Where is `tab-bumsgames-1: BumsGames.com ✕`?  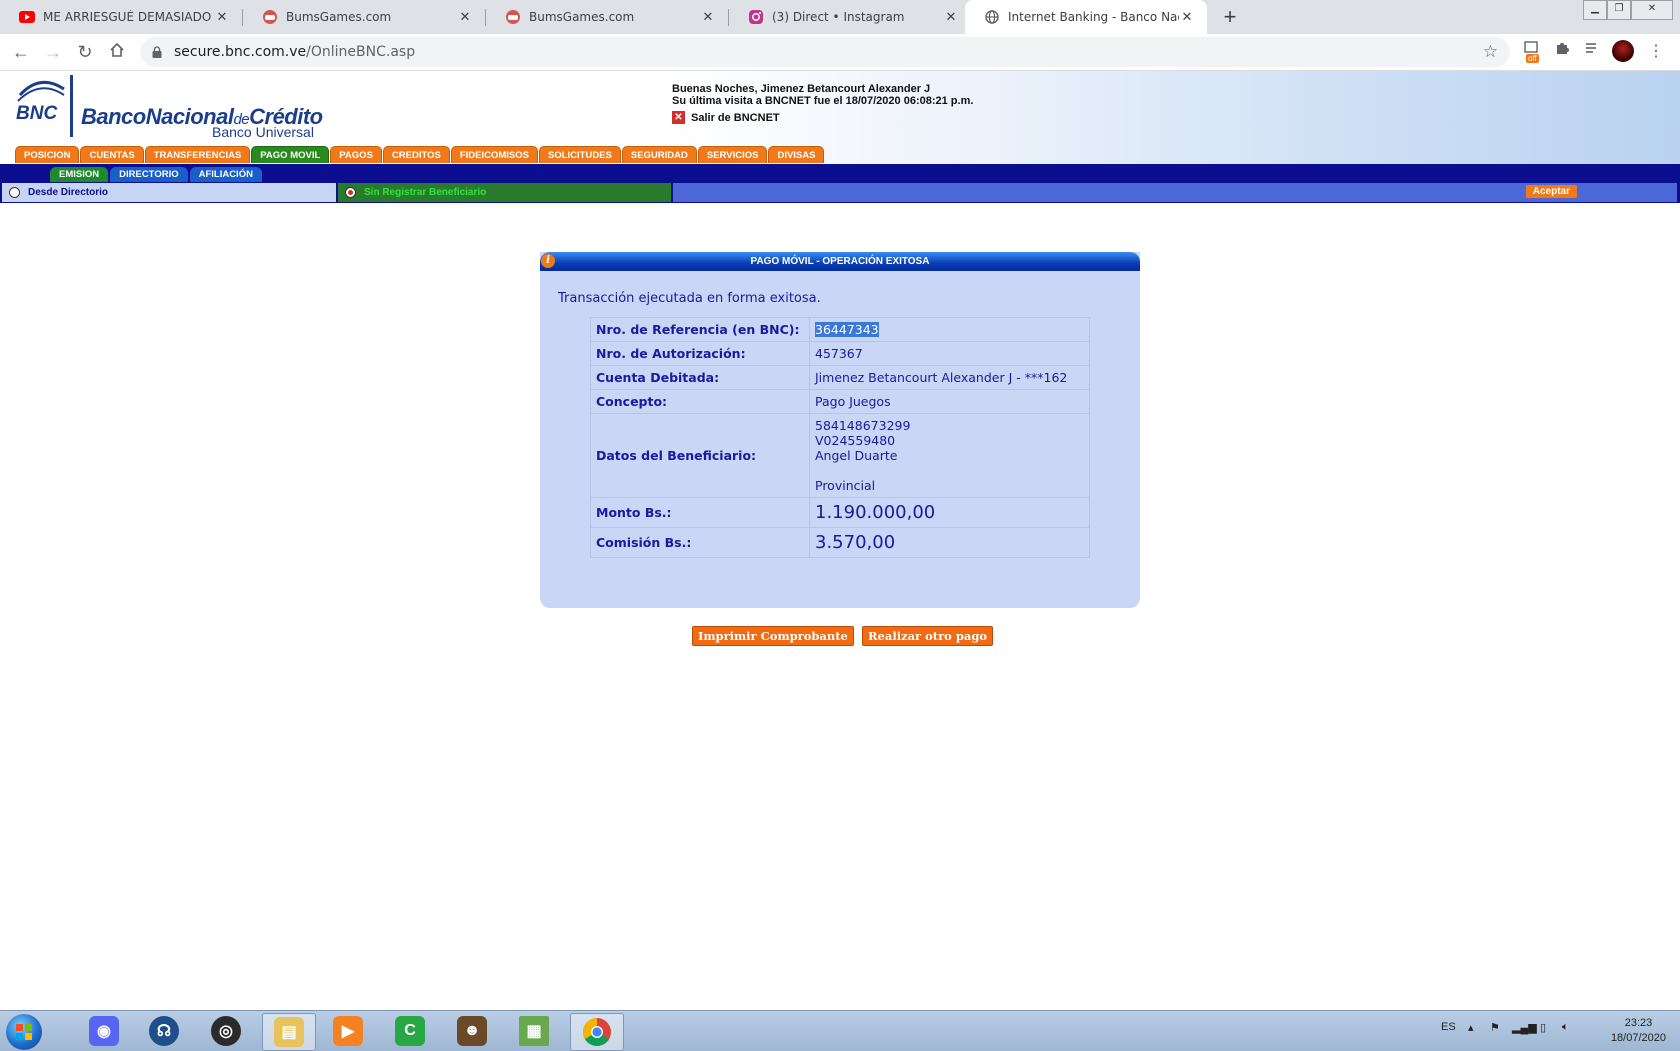
tab-bumsgames-1: BumsGames.com ✕ is located at coordinates (364, 17).